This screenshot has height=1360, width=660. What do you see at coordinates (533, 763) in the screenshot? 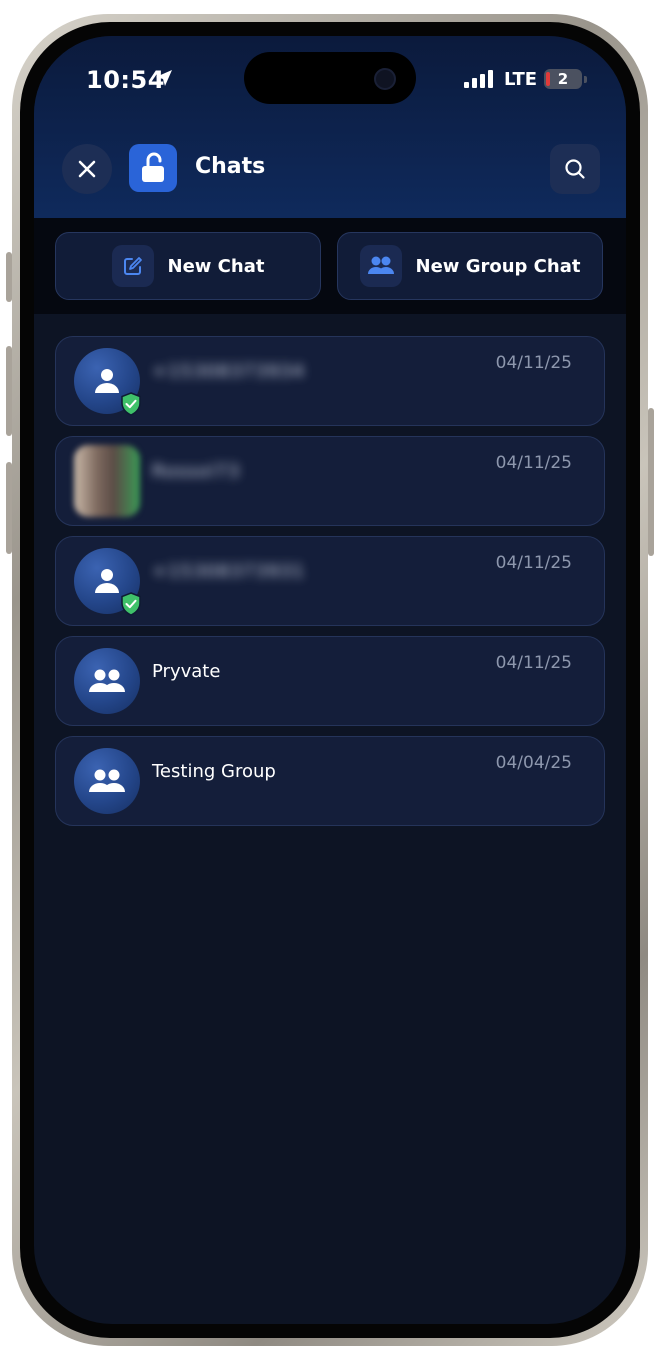
I see `chat-date: 04/04/25` at bounding box center [533, 763].